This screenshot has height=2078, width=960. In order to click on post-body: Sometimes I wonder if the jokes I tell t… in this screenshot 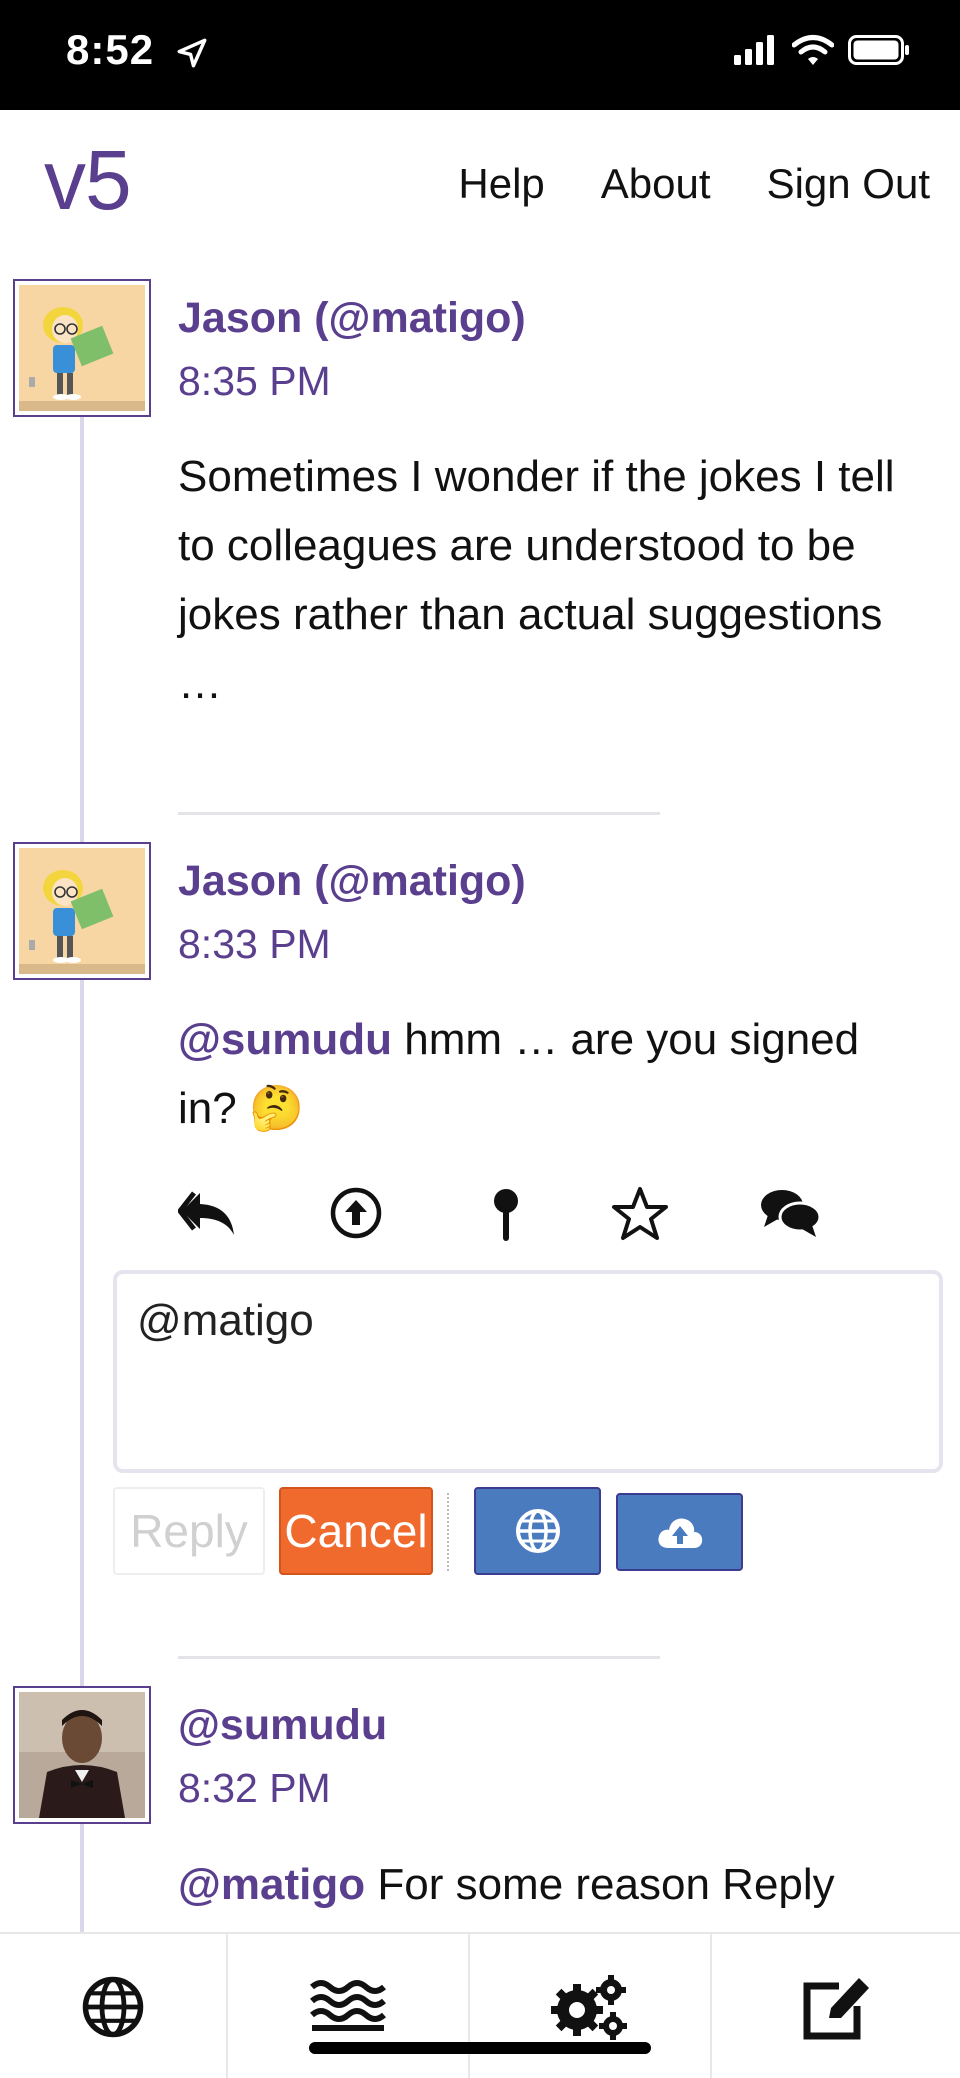, I will do `click(536, 580)`.